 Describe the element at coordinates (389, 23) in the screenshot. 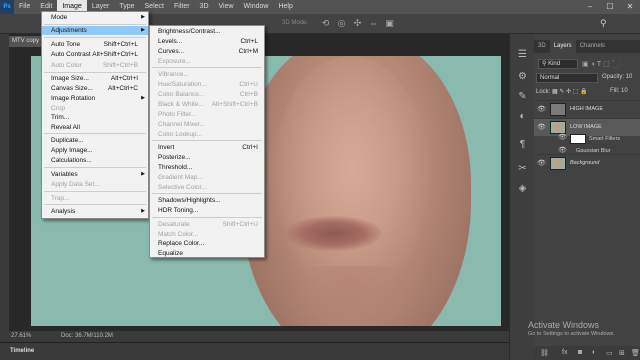

I see `scale-3d-icon: ▣` at that location.